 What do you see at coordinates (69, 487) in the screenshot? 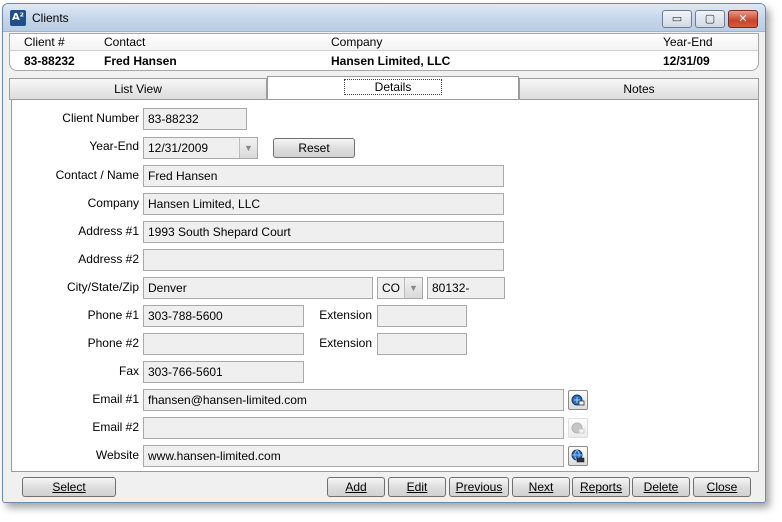
I see `select-button: Select` at bounding box center [69, 487].